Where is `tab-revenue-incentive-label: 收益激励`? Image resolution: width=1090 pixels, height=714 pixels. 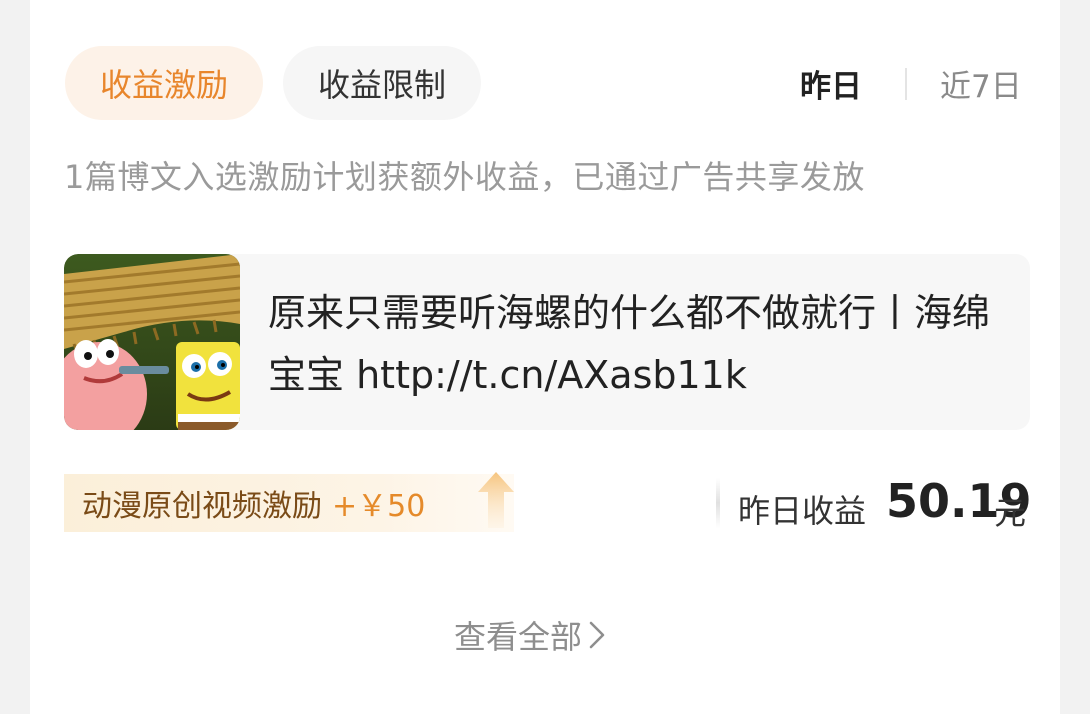
tab-revenue-incentive-label: 收益激励 is located at coordinates (163, 85).